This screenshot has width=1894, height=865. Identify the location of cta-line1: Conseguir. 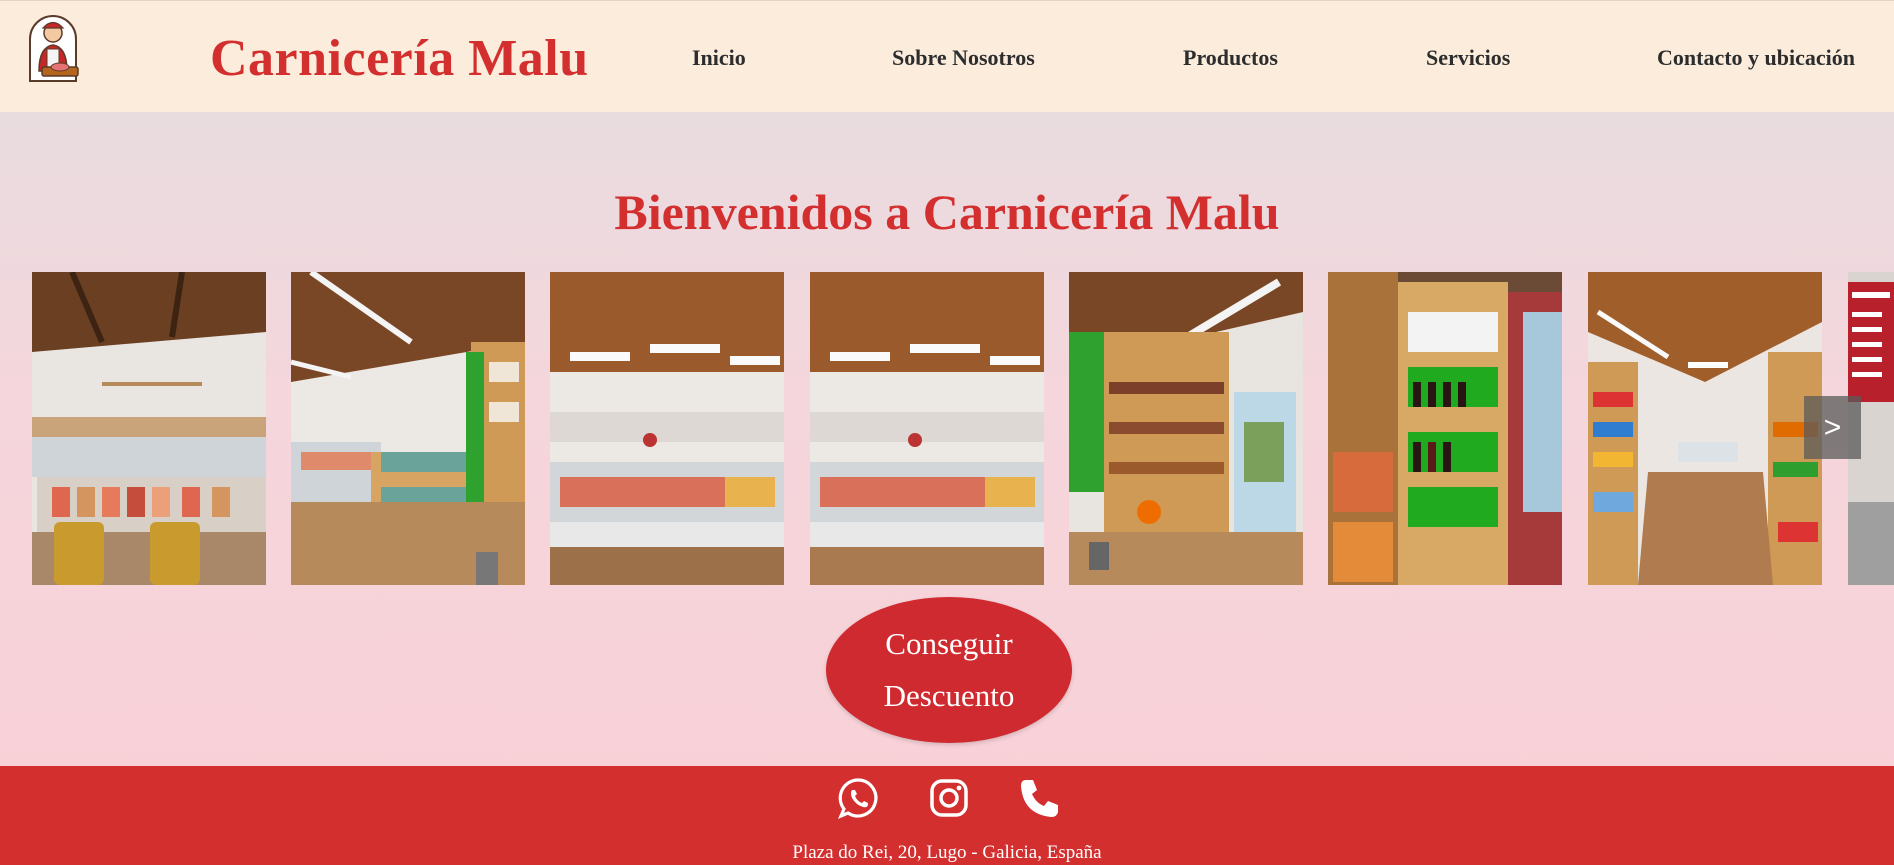
(949, 643).